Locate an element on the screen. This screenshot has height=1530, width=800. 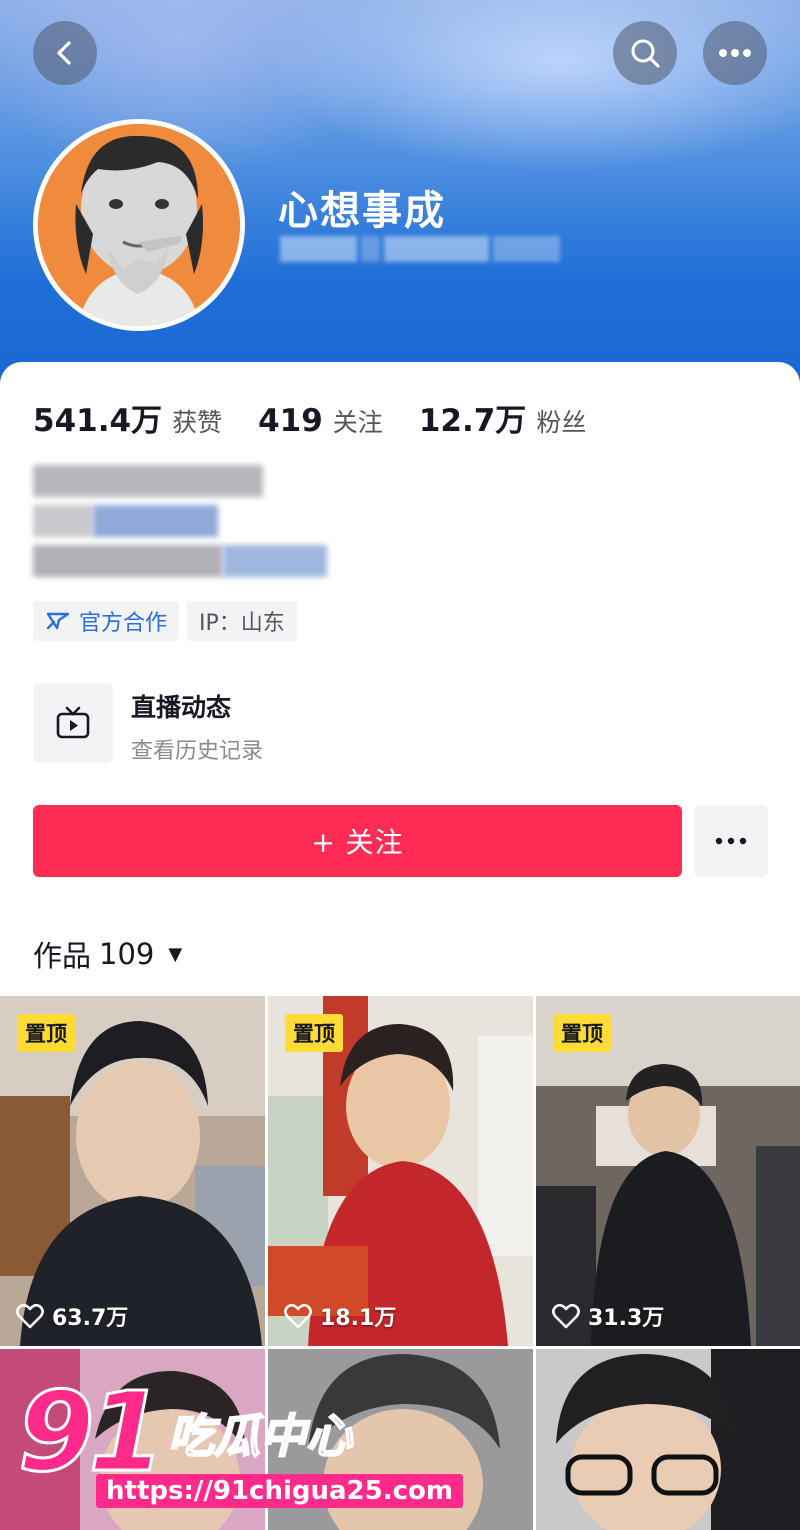
stat-following: 419 关注 is located at coordinates (320, 421).